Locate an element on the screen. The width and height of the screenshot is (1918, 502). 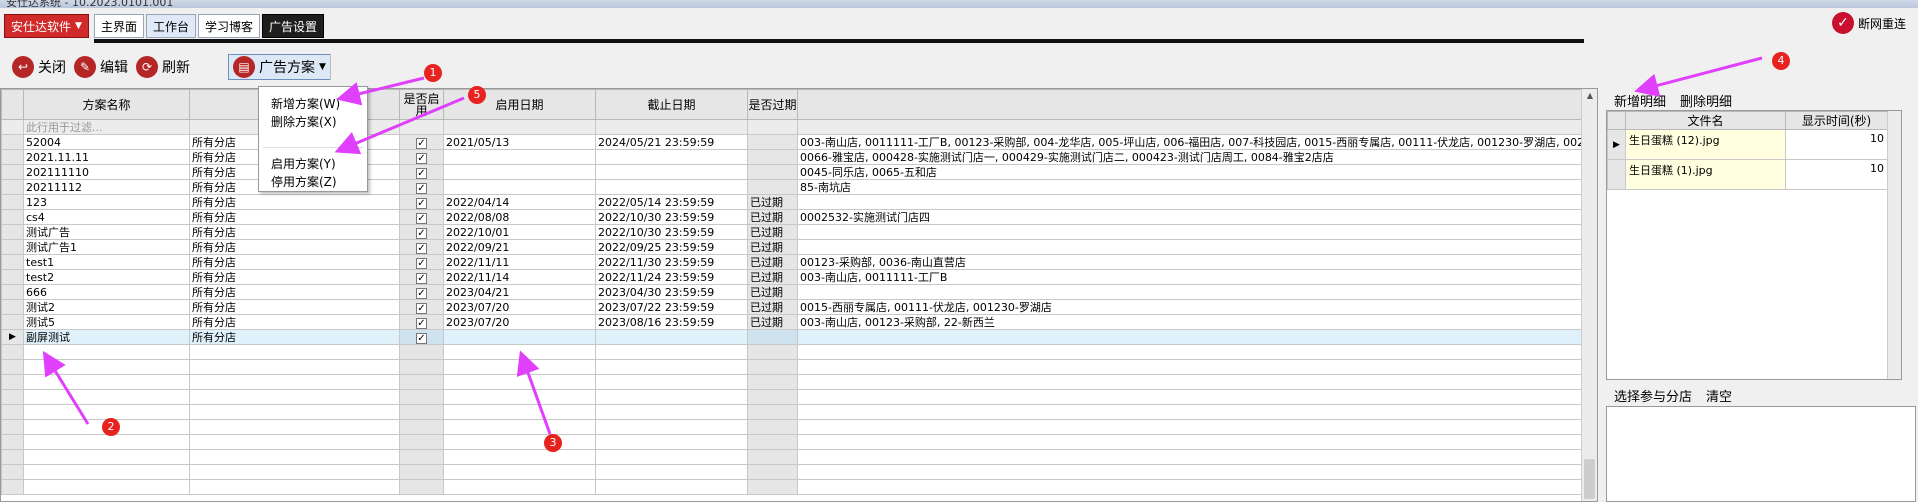
cell-stores: 0045-同乐店, 0065-五和店 is located at coordinates (1195, 172).